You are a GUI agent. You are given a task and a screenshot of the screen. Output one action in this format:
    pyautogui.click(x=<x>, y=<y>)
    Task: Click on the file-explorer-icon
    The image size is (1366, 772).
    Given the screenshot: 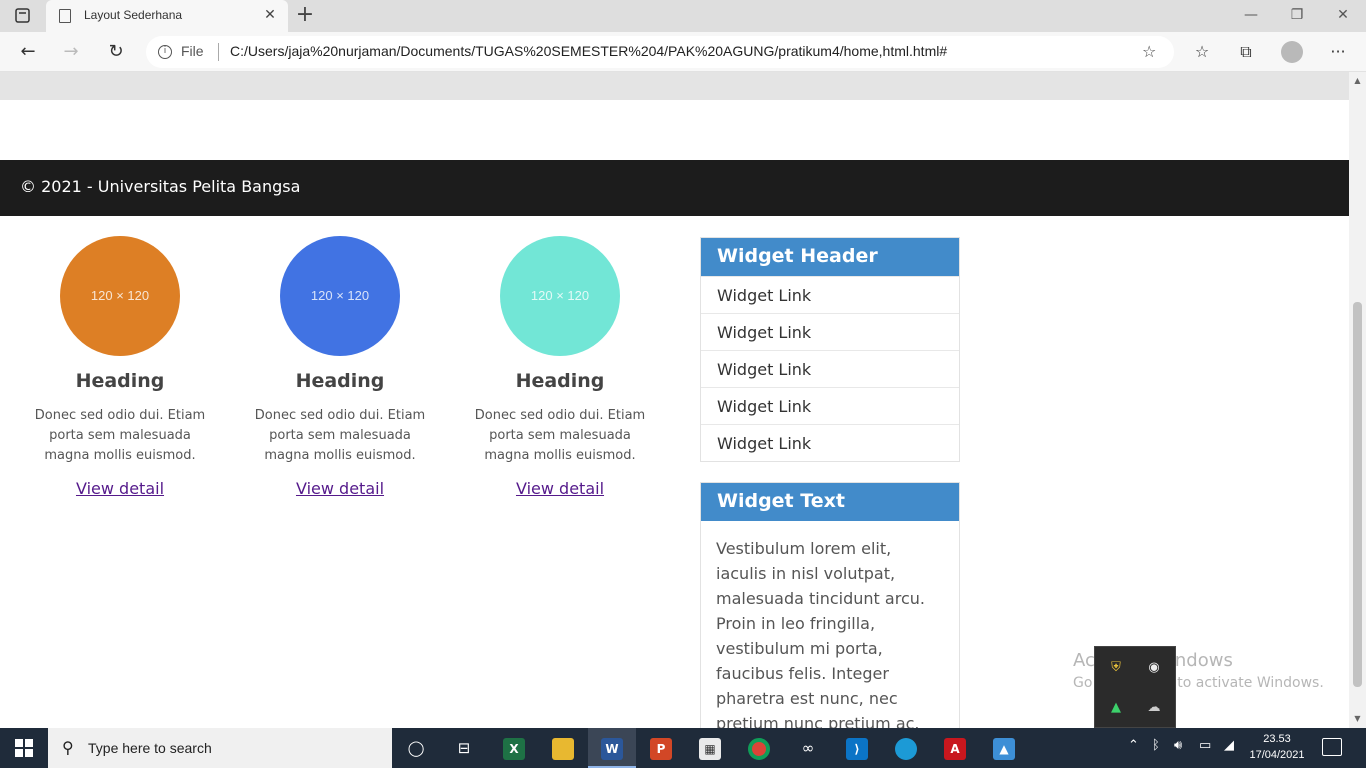 What is the action you would take?
    pyautogui.click(x=563, y=748)
    